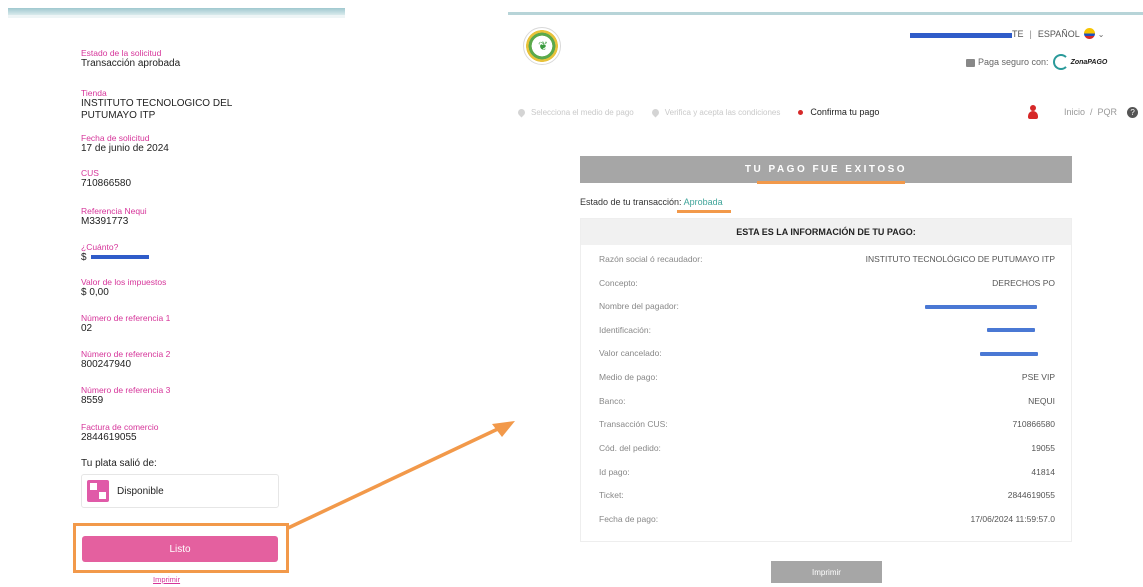  I want to click on listo-button: Listo, so click(180, 549).